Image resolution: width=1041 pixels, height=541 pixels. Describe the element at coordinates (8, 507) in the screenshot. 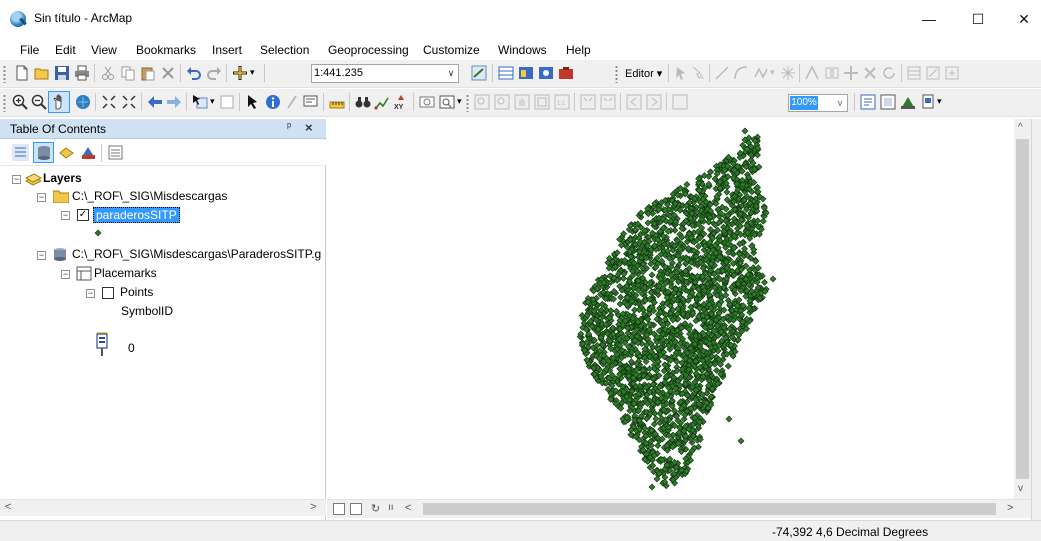

I see `scroll-left-icon: <` at that location.